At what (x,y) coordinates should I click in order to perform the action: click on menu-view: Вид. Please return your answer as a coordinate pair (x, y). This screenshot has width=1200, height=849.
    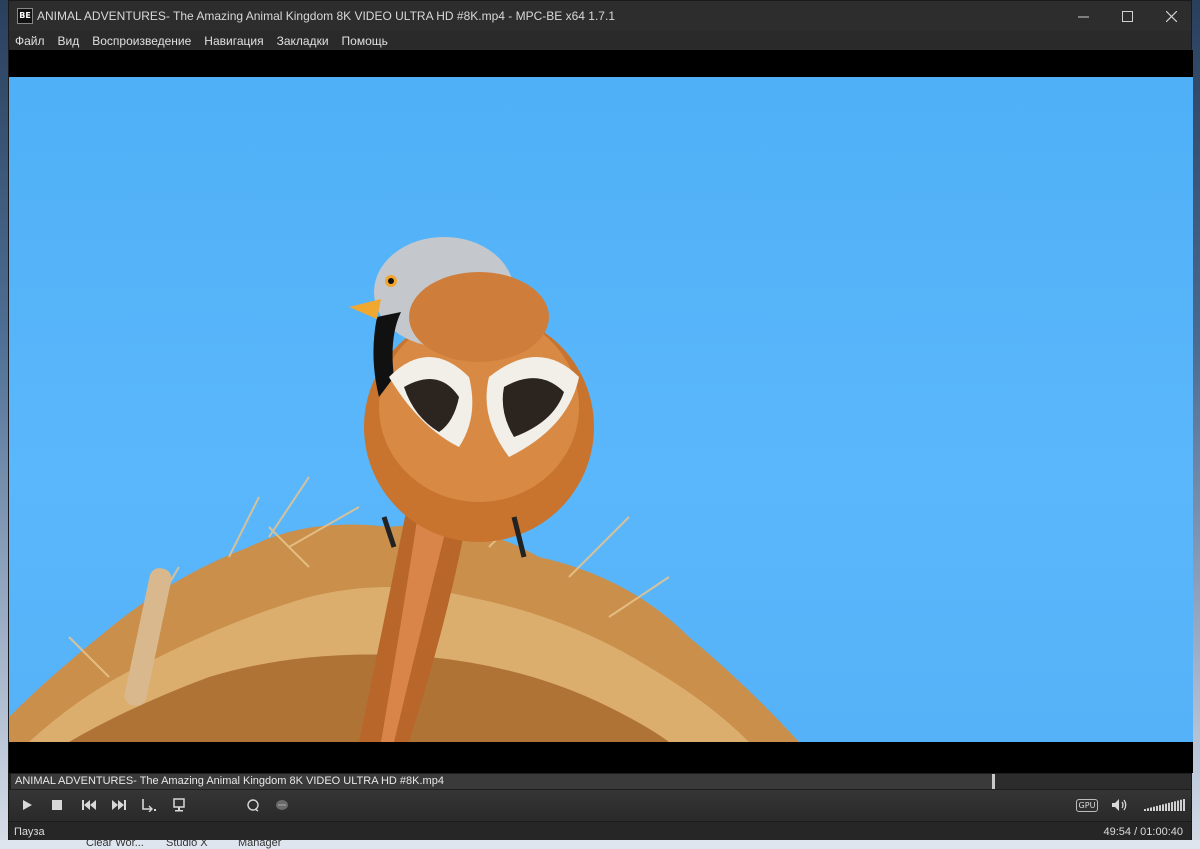
    Looking at the image, I should click on (69, 41).